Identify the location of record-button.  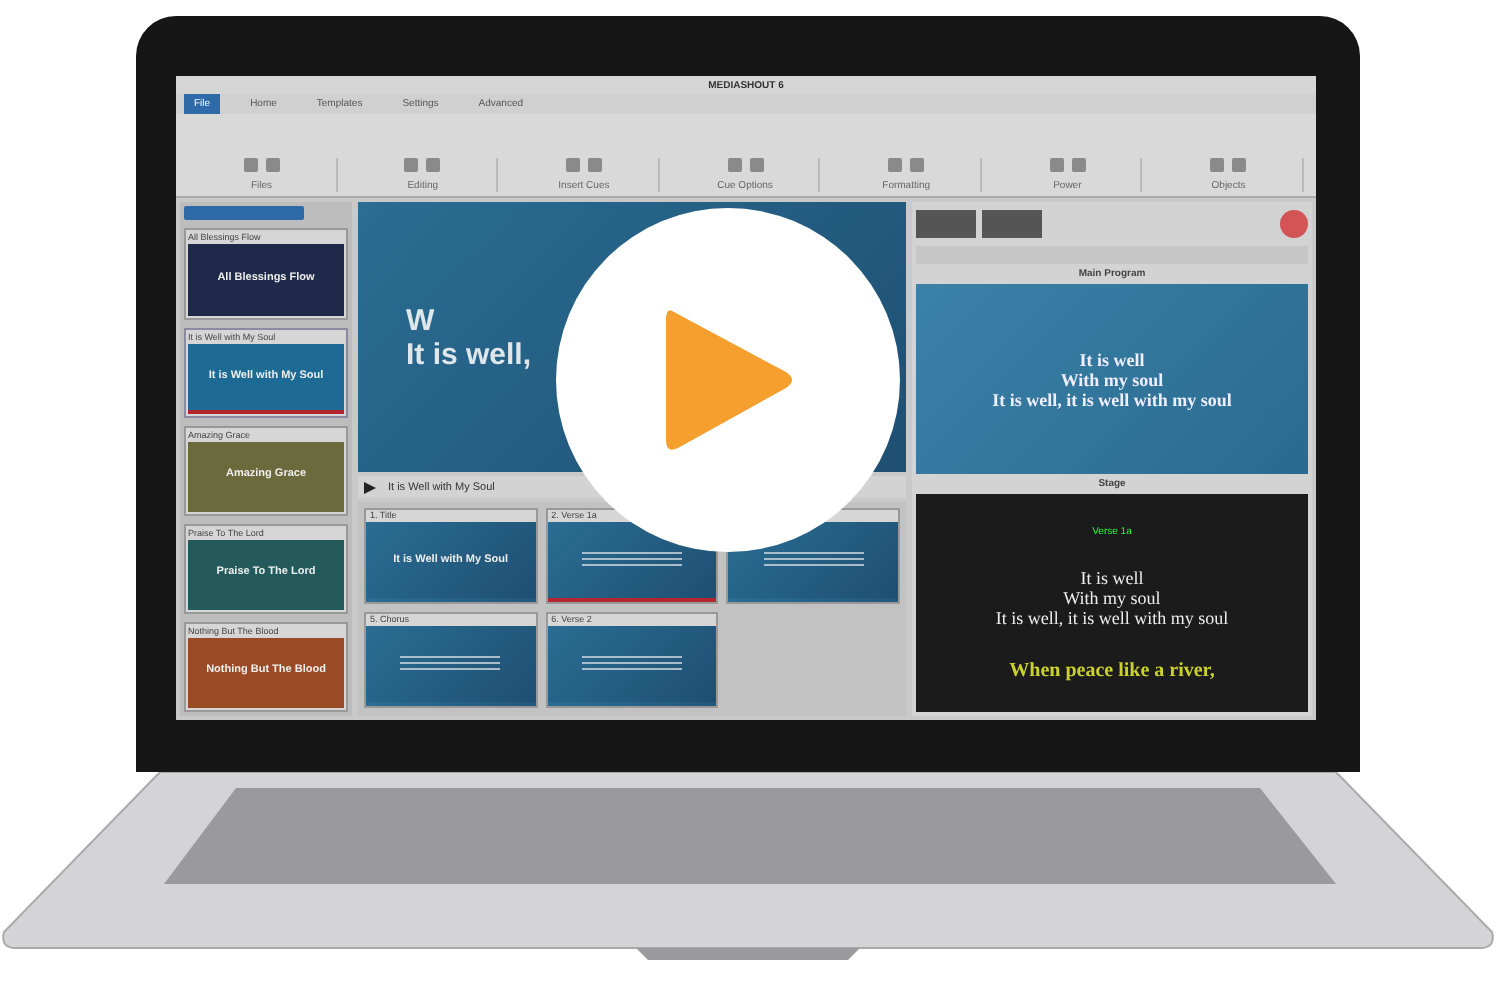
(1294, 224).